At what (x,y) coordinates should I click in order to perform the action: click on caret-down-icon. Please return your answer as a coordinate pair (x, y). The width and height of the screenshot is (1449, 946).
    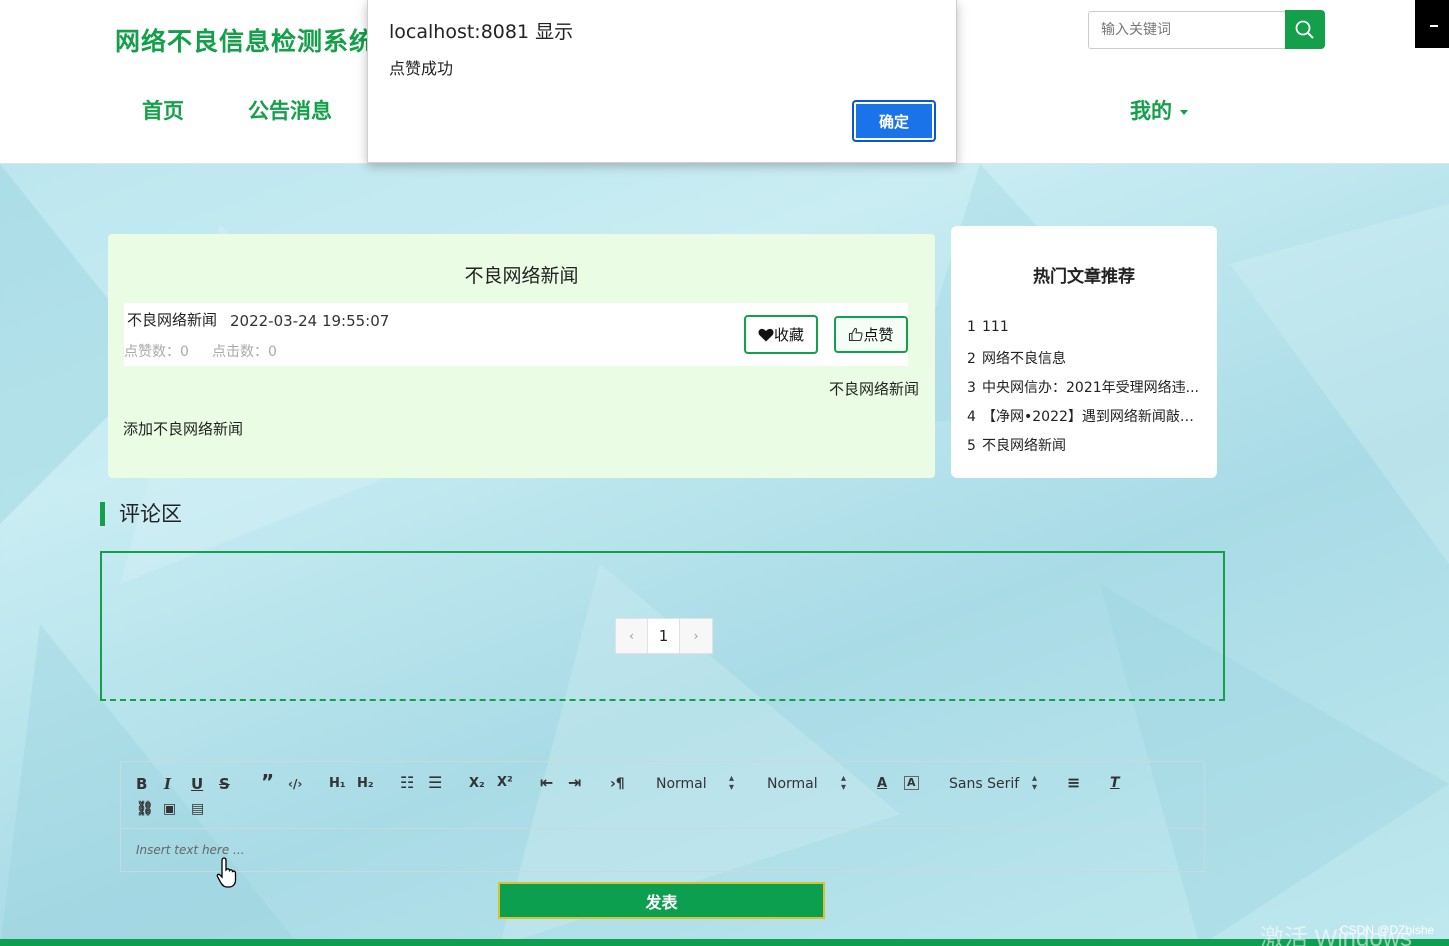
    Looking at the image, I should click on (1184, 112).